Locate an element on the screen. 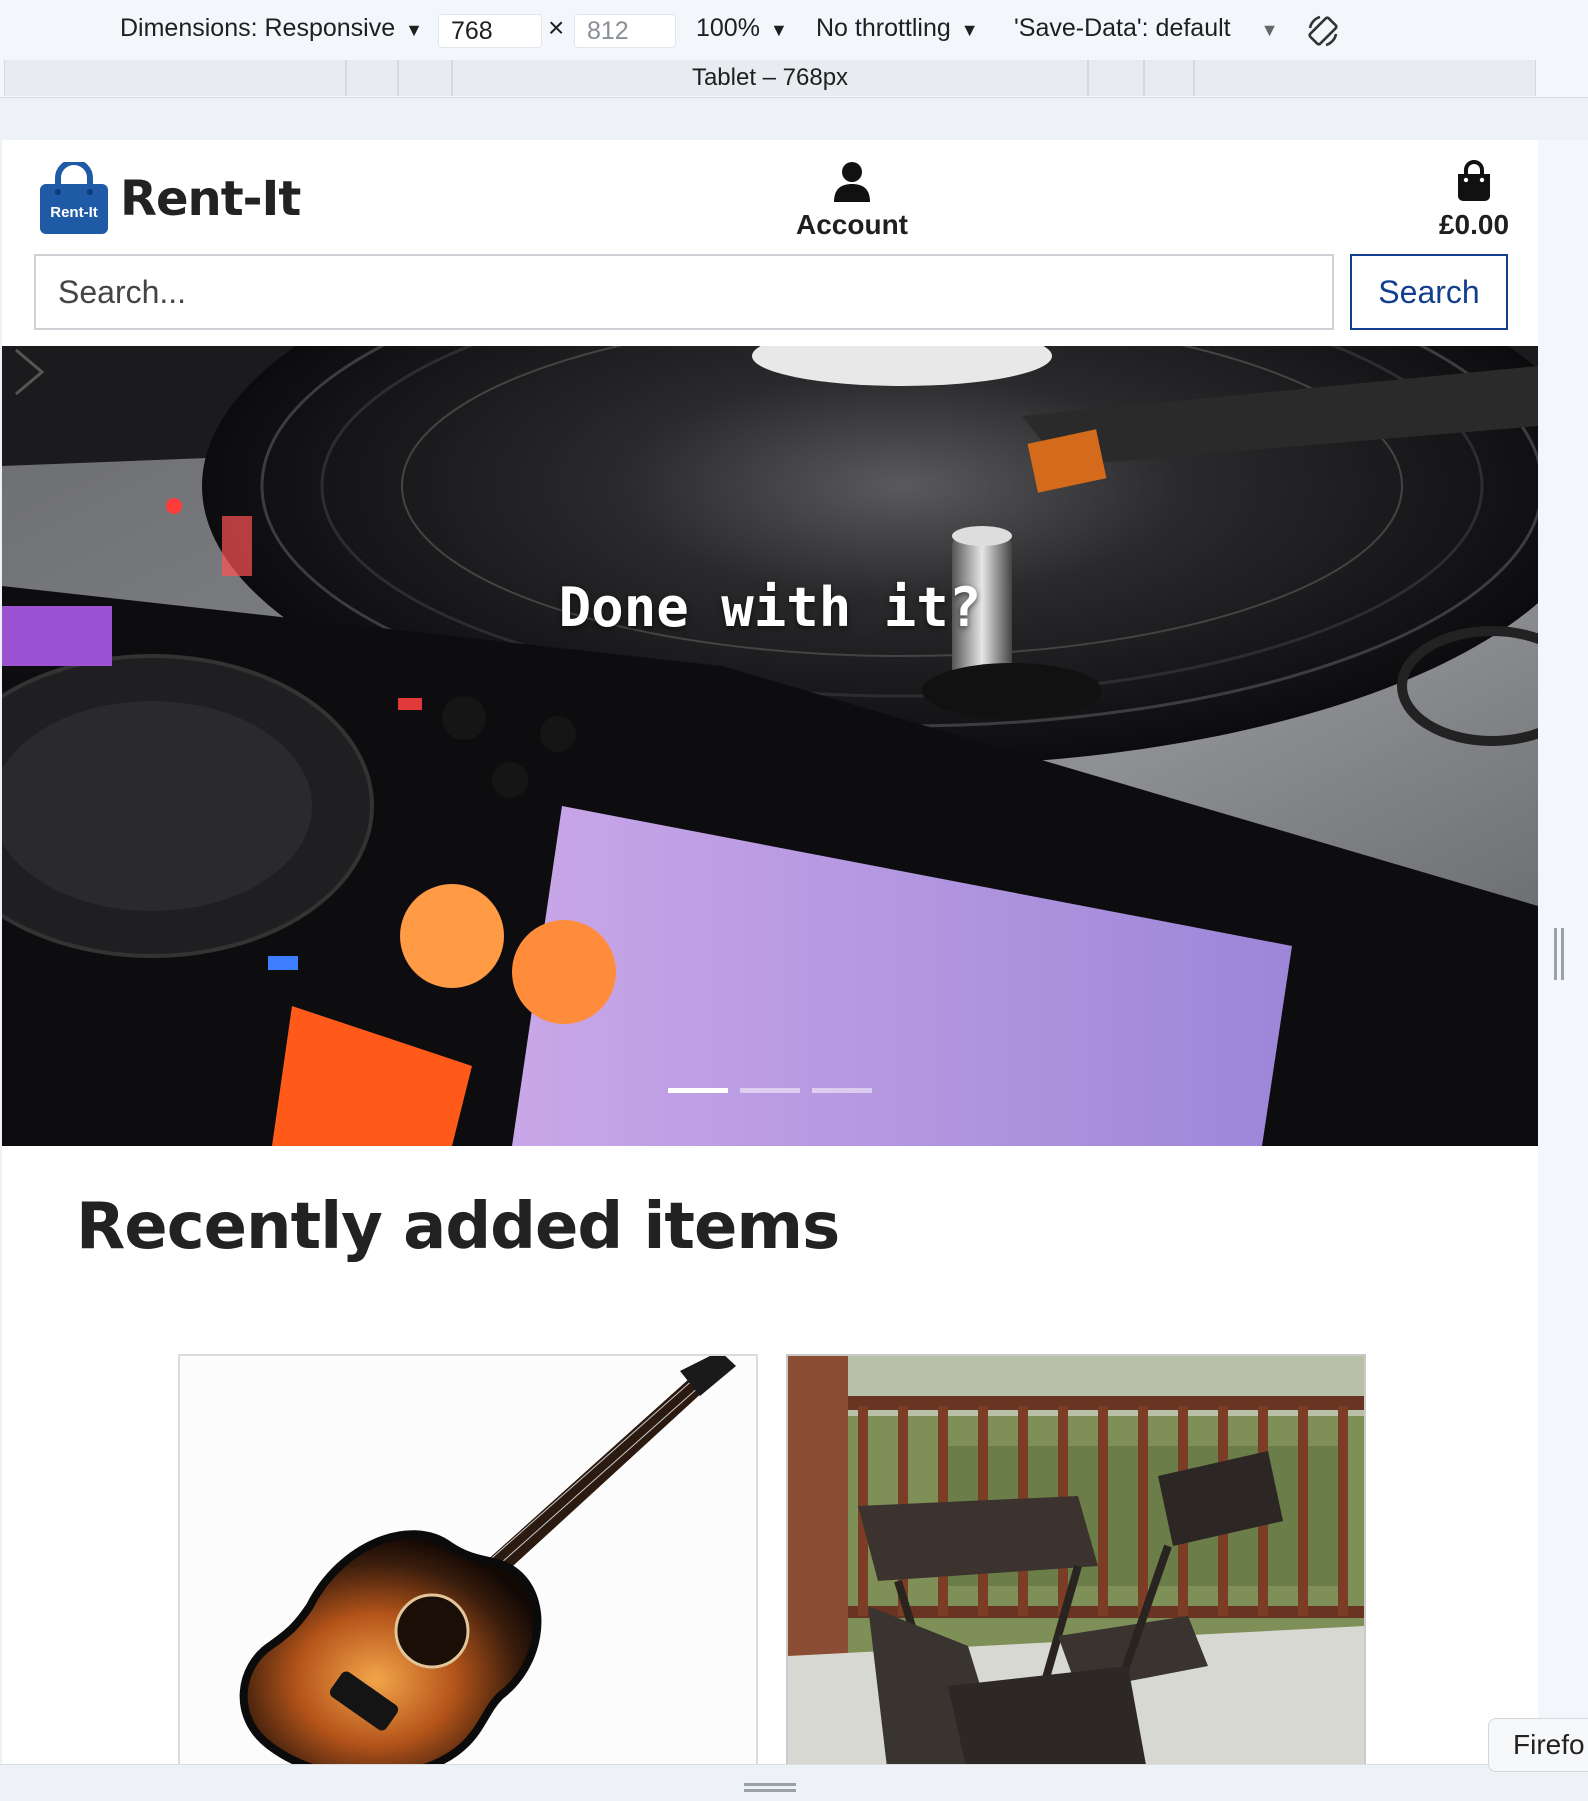 This screenshot has height=1801, width=1588. zoom-label: 100% is located at coordinates (728, 28).